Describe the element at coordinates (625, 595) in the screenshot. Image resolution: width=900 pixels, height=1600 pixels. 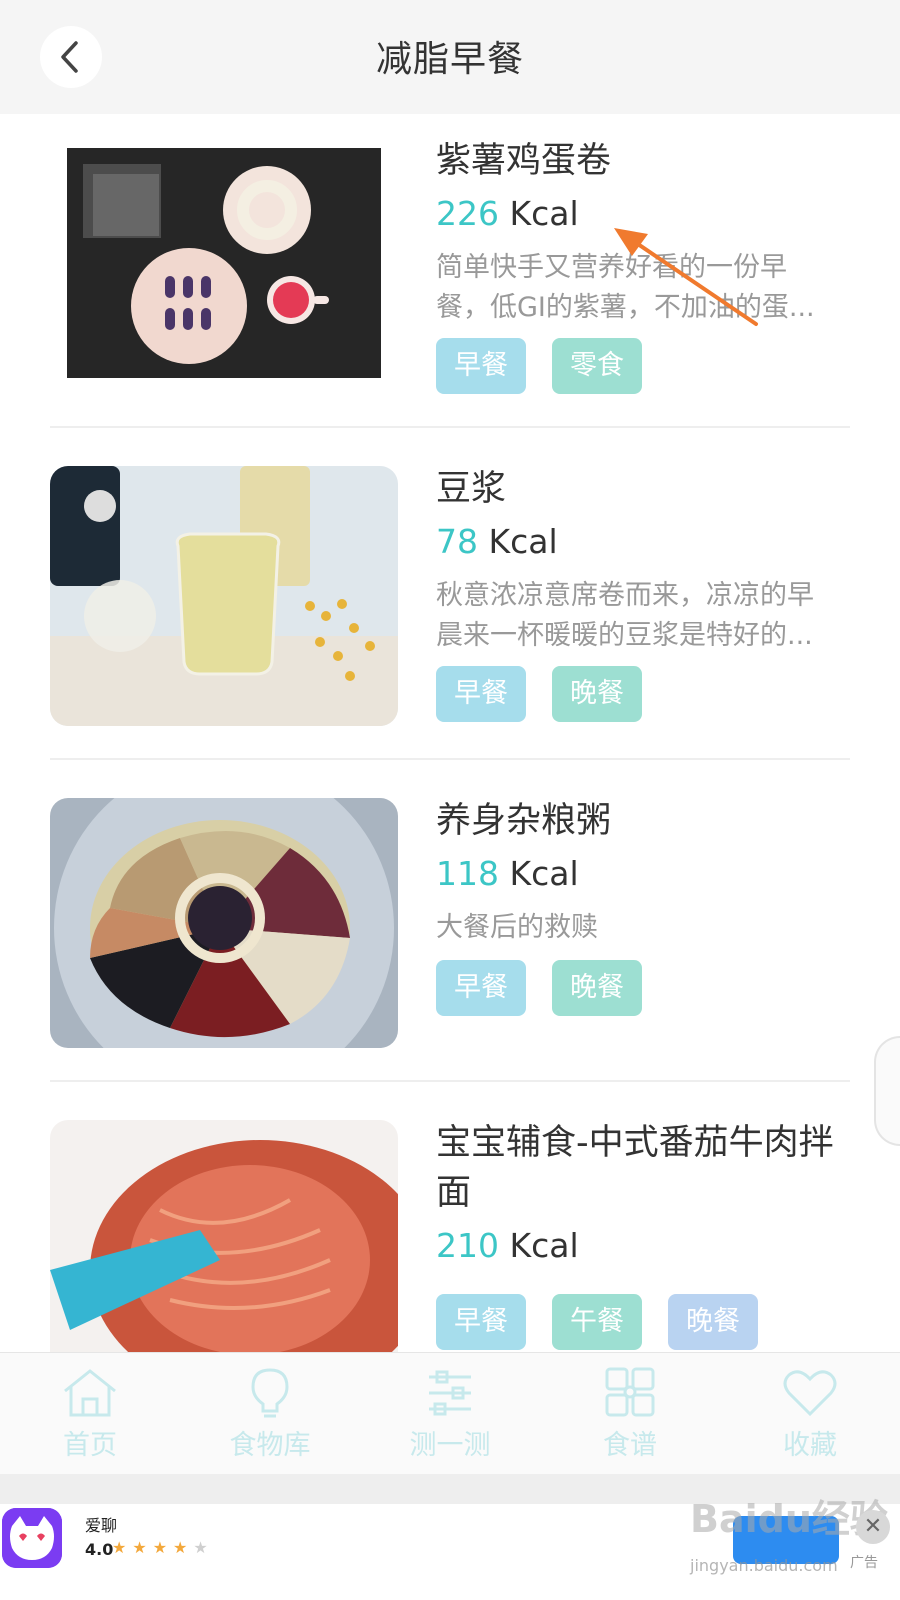
I see `description-line: 秋意浓凉意席卷而来，凉凉的早` at that location.